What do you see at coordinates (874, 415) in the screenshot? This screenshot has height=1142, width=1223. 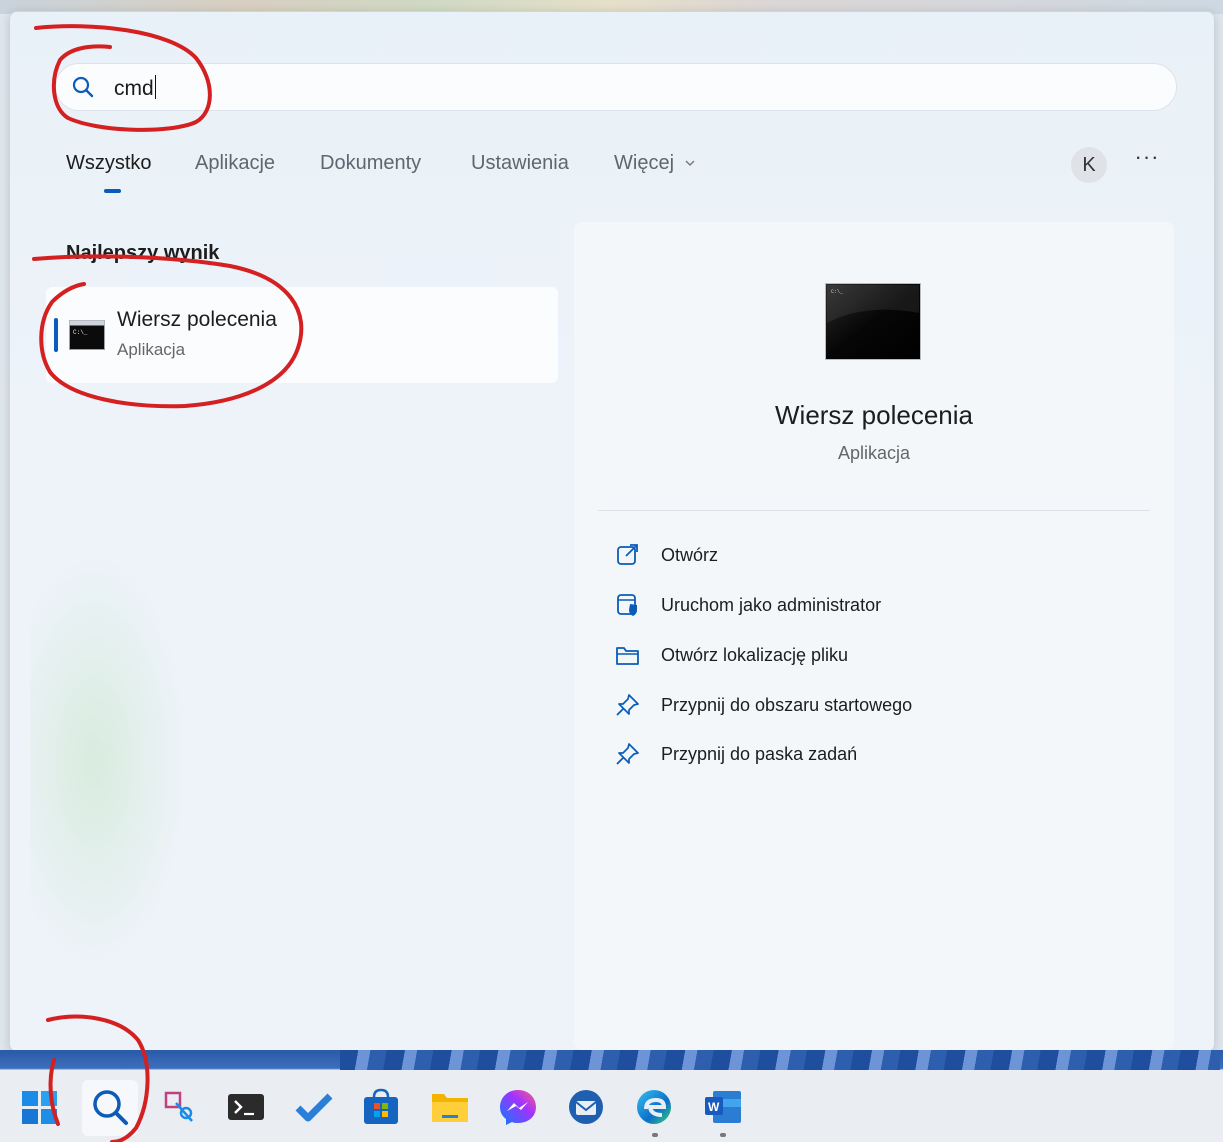 I see `details-app-name: Wiersz polecenia` at bounding box center [874, 415].